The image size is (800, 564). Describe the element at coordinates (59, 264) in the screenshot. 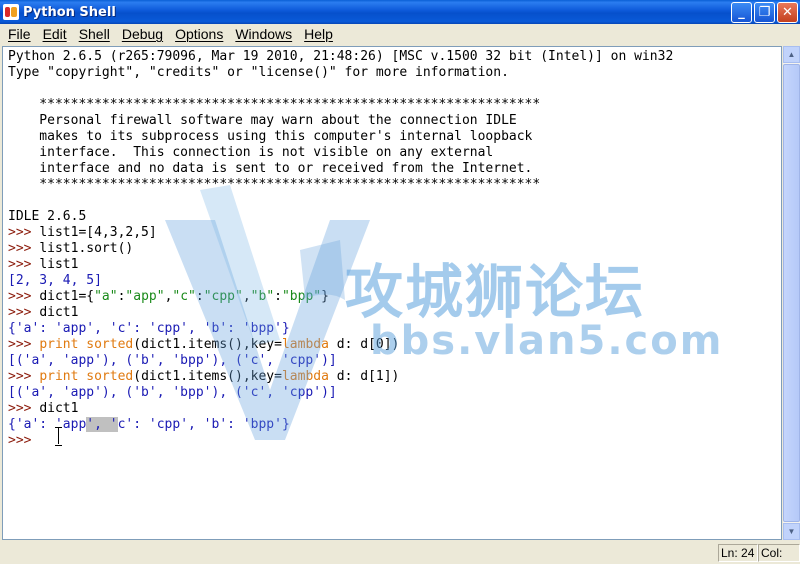

I see `shell-text: list1` at that location.